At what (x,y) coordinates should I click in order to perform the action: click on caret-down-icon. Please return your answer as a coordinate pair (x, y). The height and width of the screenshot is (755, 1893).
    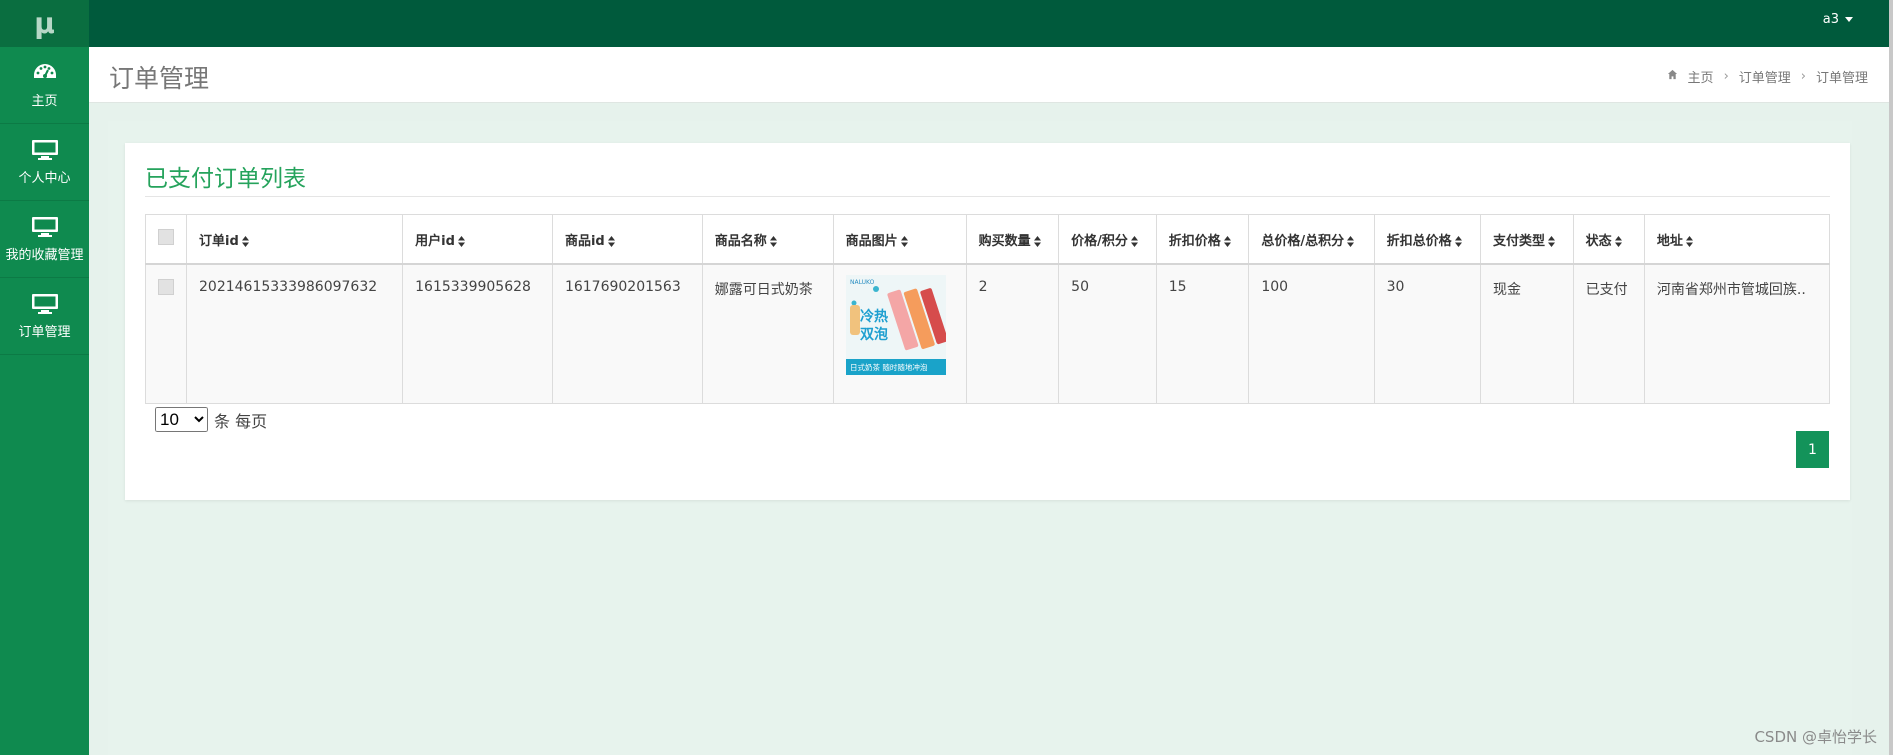
    Looking at the image, I should click on (1849, 19).